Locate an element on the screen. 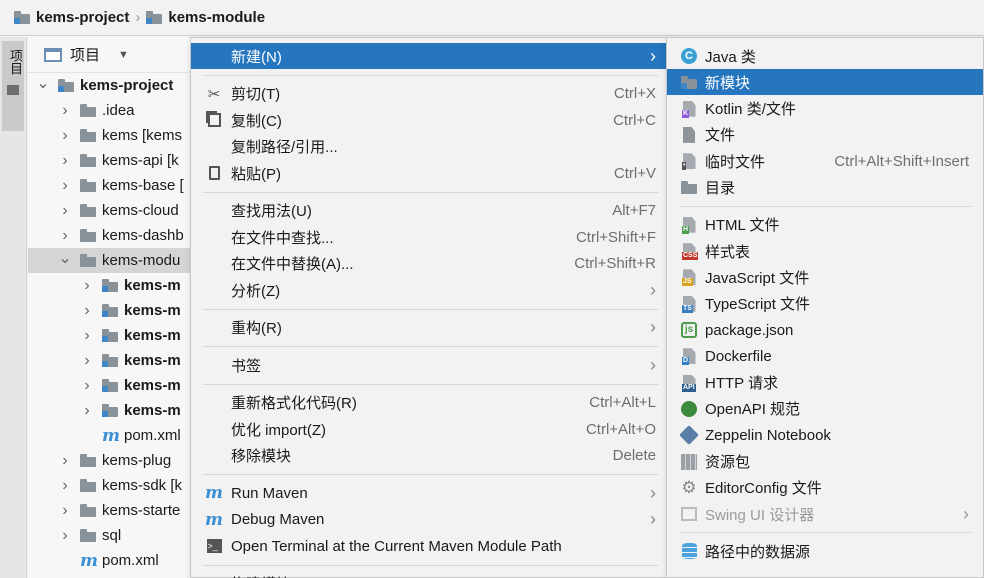 Image resolution: width=984 pixels, height=578 pixels. openapi-icon is located at coordinates (689, 409).